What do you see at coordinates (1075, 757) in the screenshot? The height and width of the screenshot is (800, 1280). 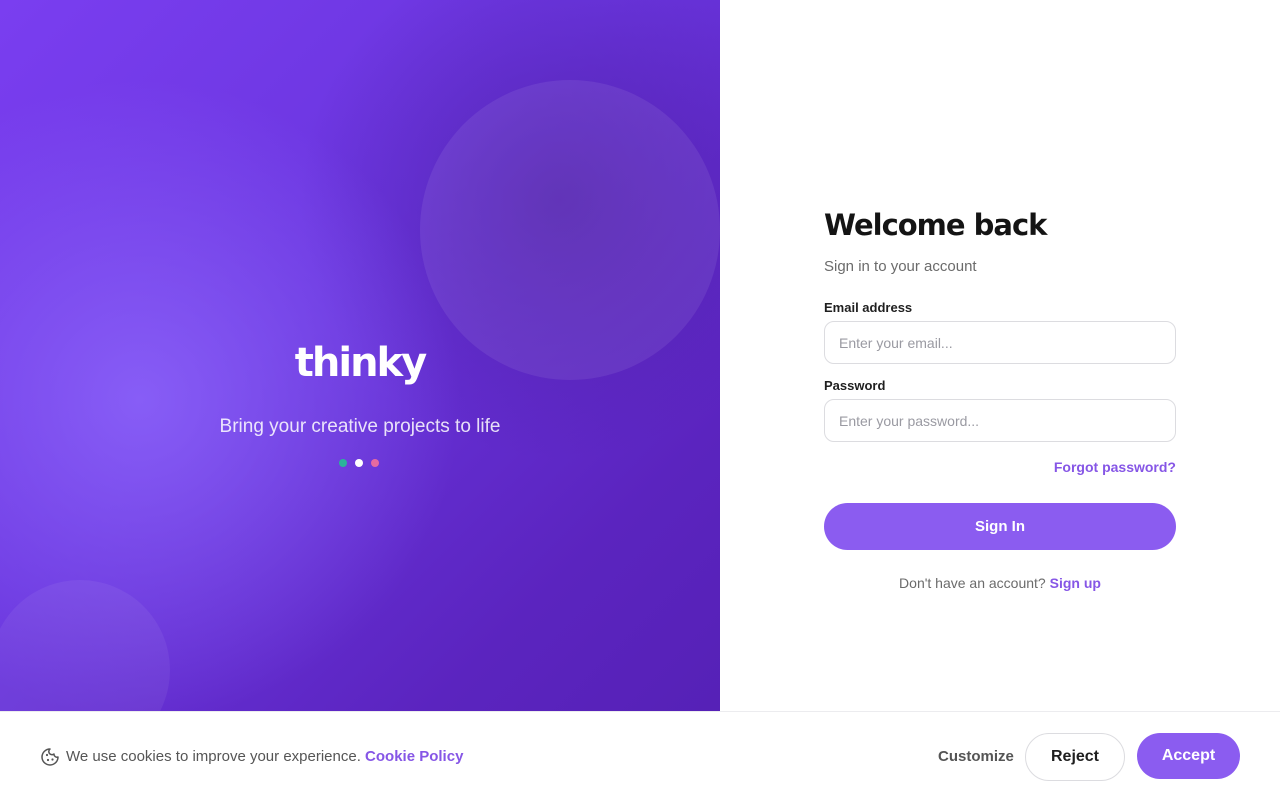 I see `reject-button: Reject` at bounding box center [1075, 757].